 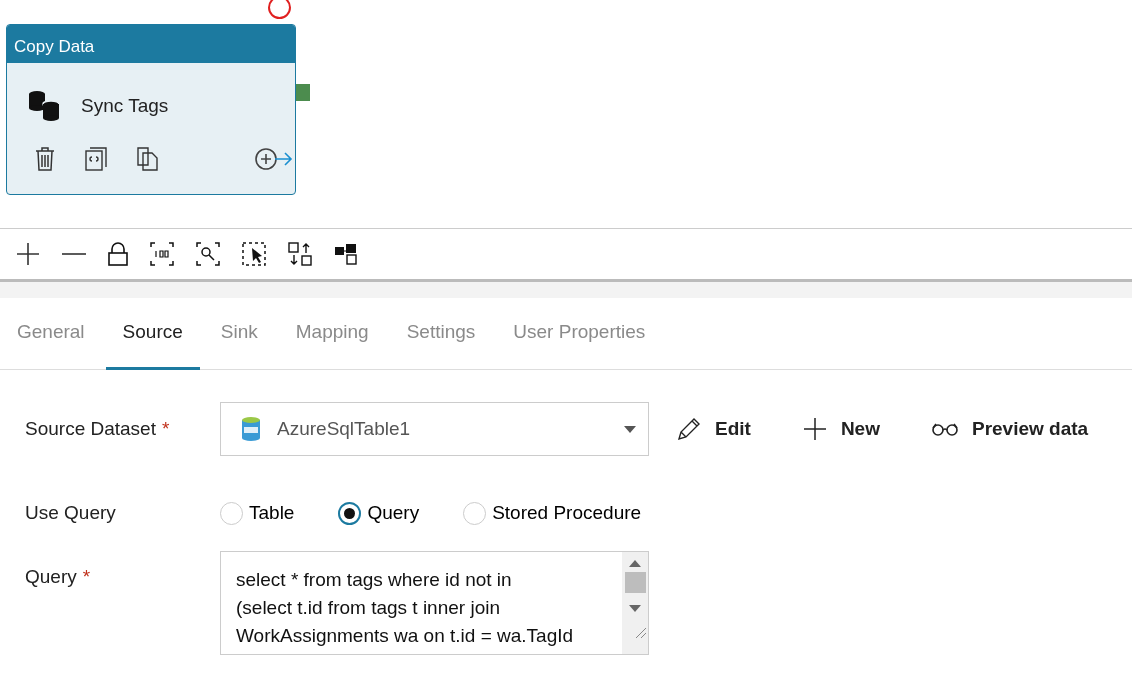 I want to click on scroll-thumb, so click(x=635, y=582).